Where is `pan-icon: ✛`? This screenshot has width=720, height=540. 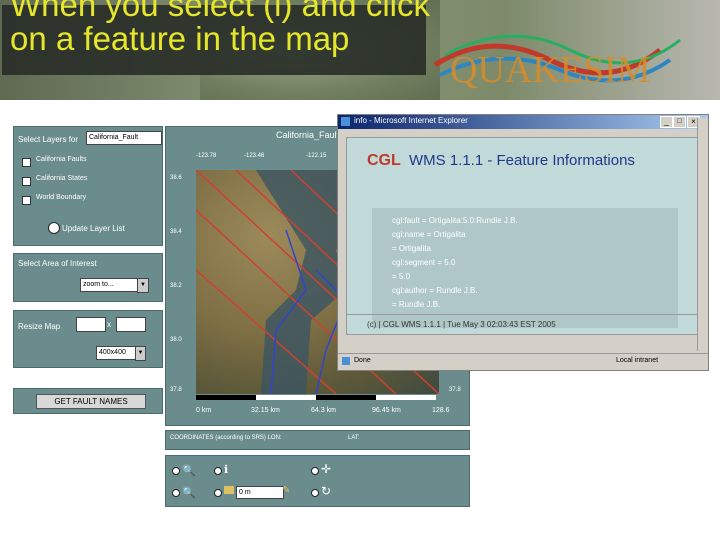 pan-icon: ✛ is located at coordinates (326, 469).